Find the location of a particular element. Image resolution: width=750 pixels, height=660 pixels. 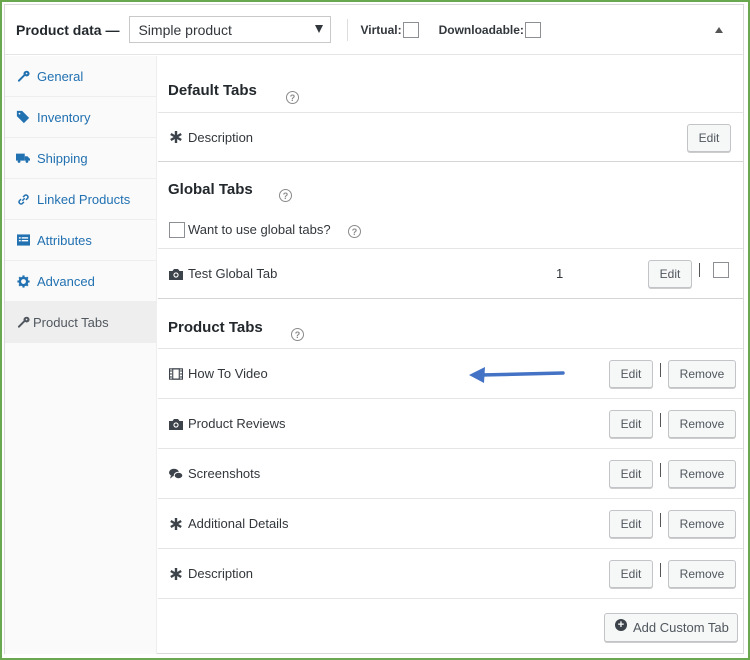

sidebar-item-general: General is located at coordinates (80, 76).